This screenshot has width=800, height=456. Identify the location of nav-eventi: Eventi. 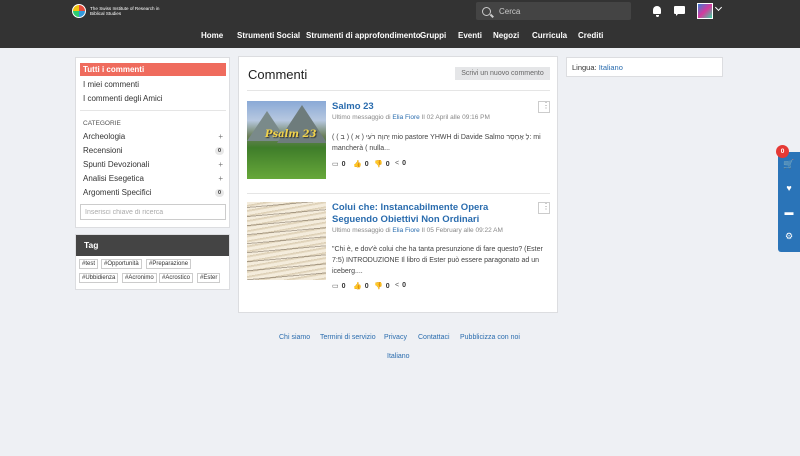
(470, 35).